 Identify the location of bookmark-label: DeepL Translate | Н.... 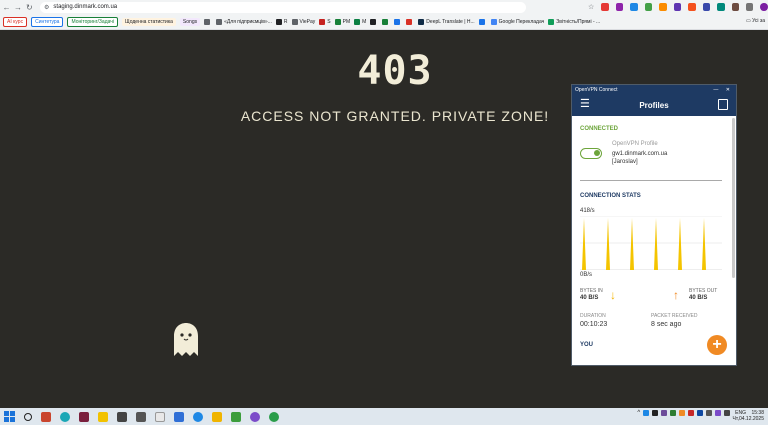
(450, 21).